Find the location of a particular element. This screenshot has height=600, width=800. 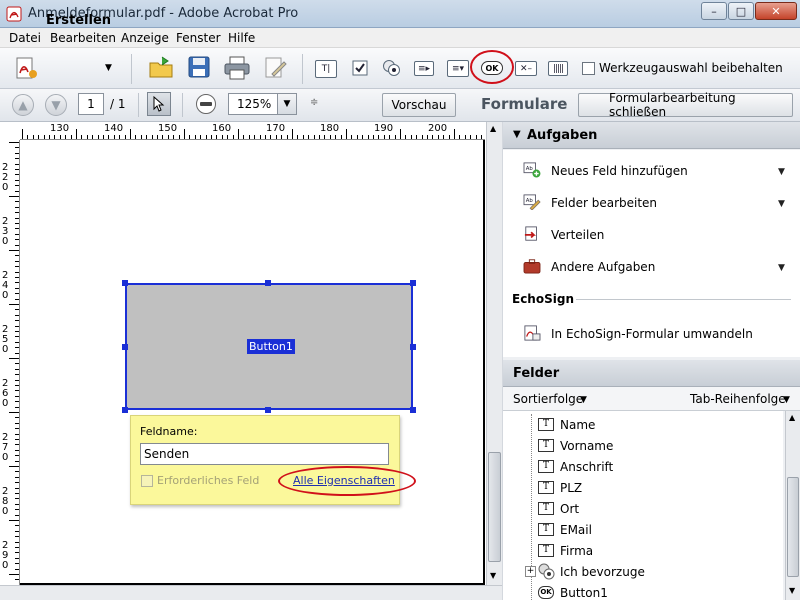

save-icon is located at coordinates (199, 67).